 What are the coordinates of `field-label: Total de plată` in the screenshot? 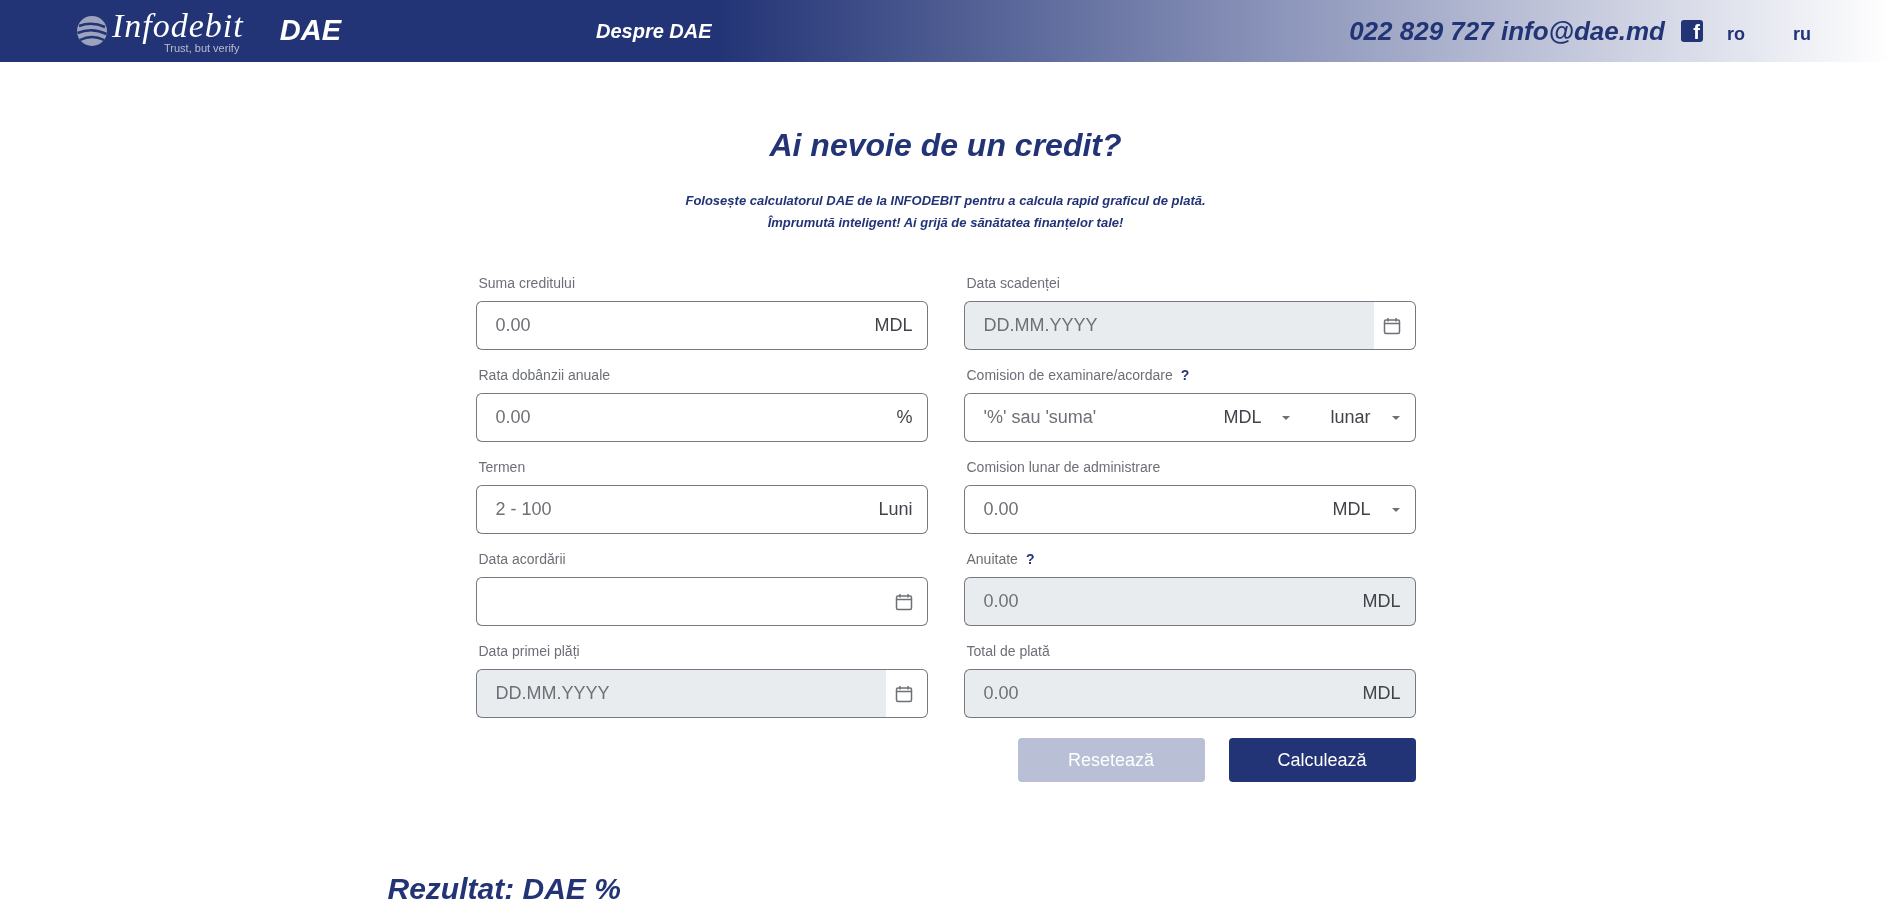 It's located at (1008, 651).